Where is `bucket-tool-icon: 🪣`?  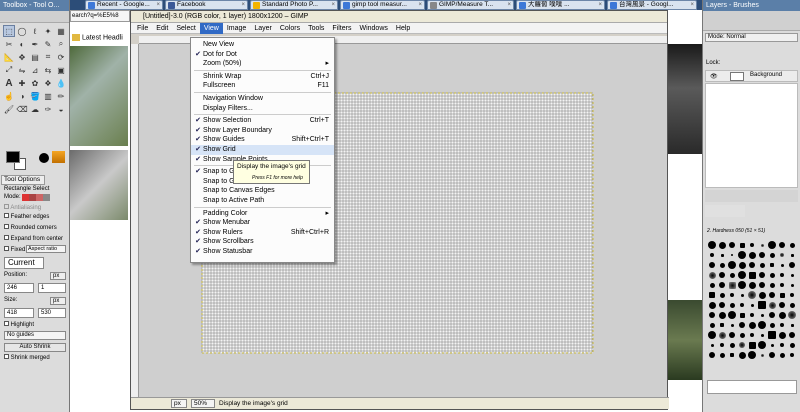 bucket-tool-icon: 🪣 is located at coordinates (35, 96).